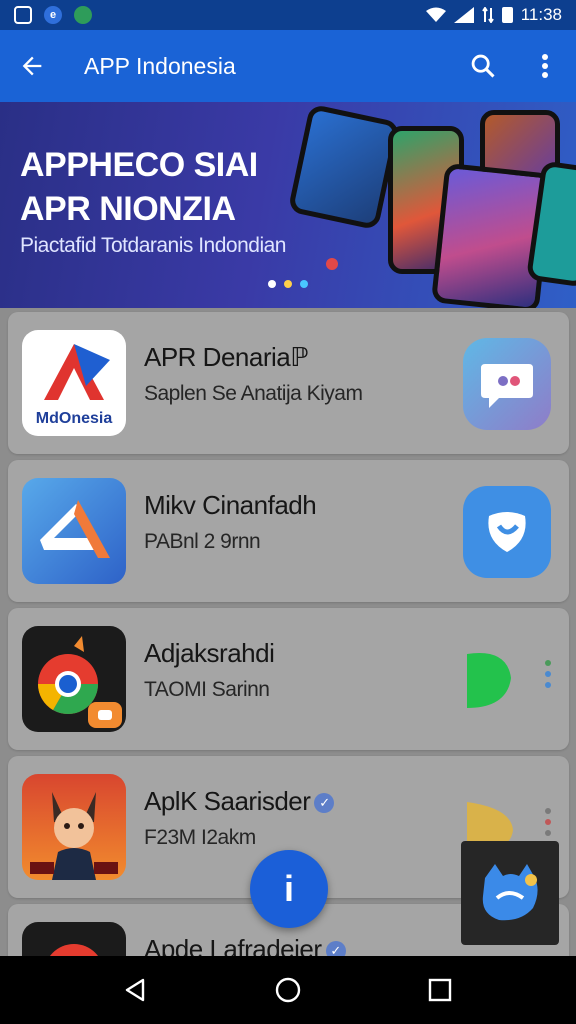  I want to click on app-notification-icon, so click(83, 15).